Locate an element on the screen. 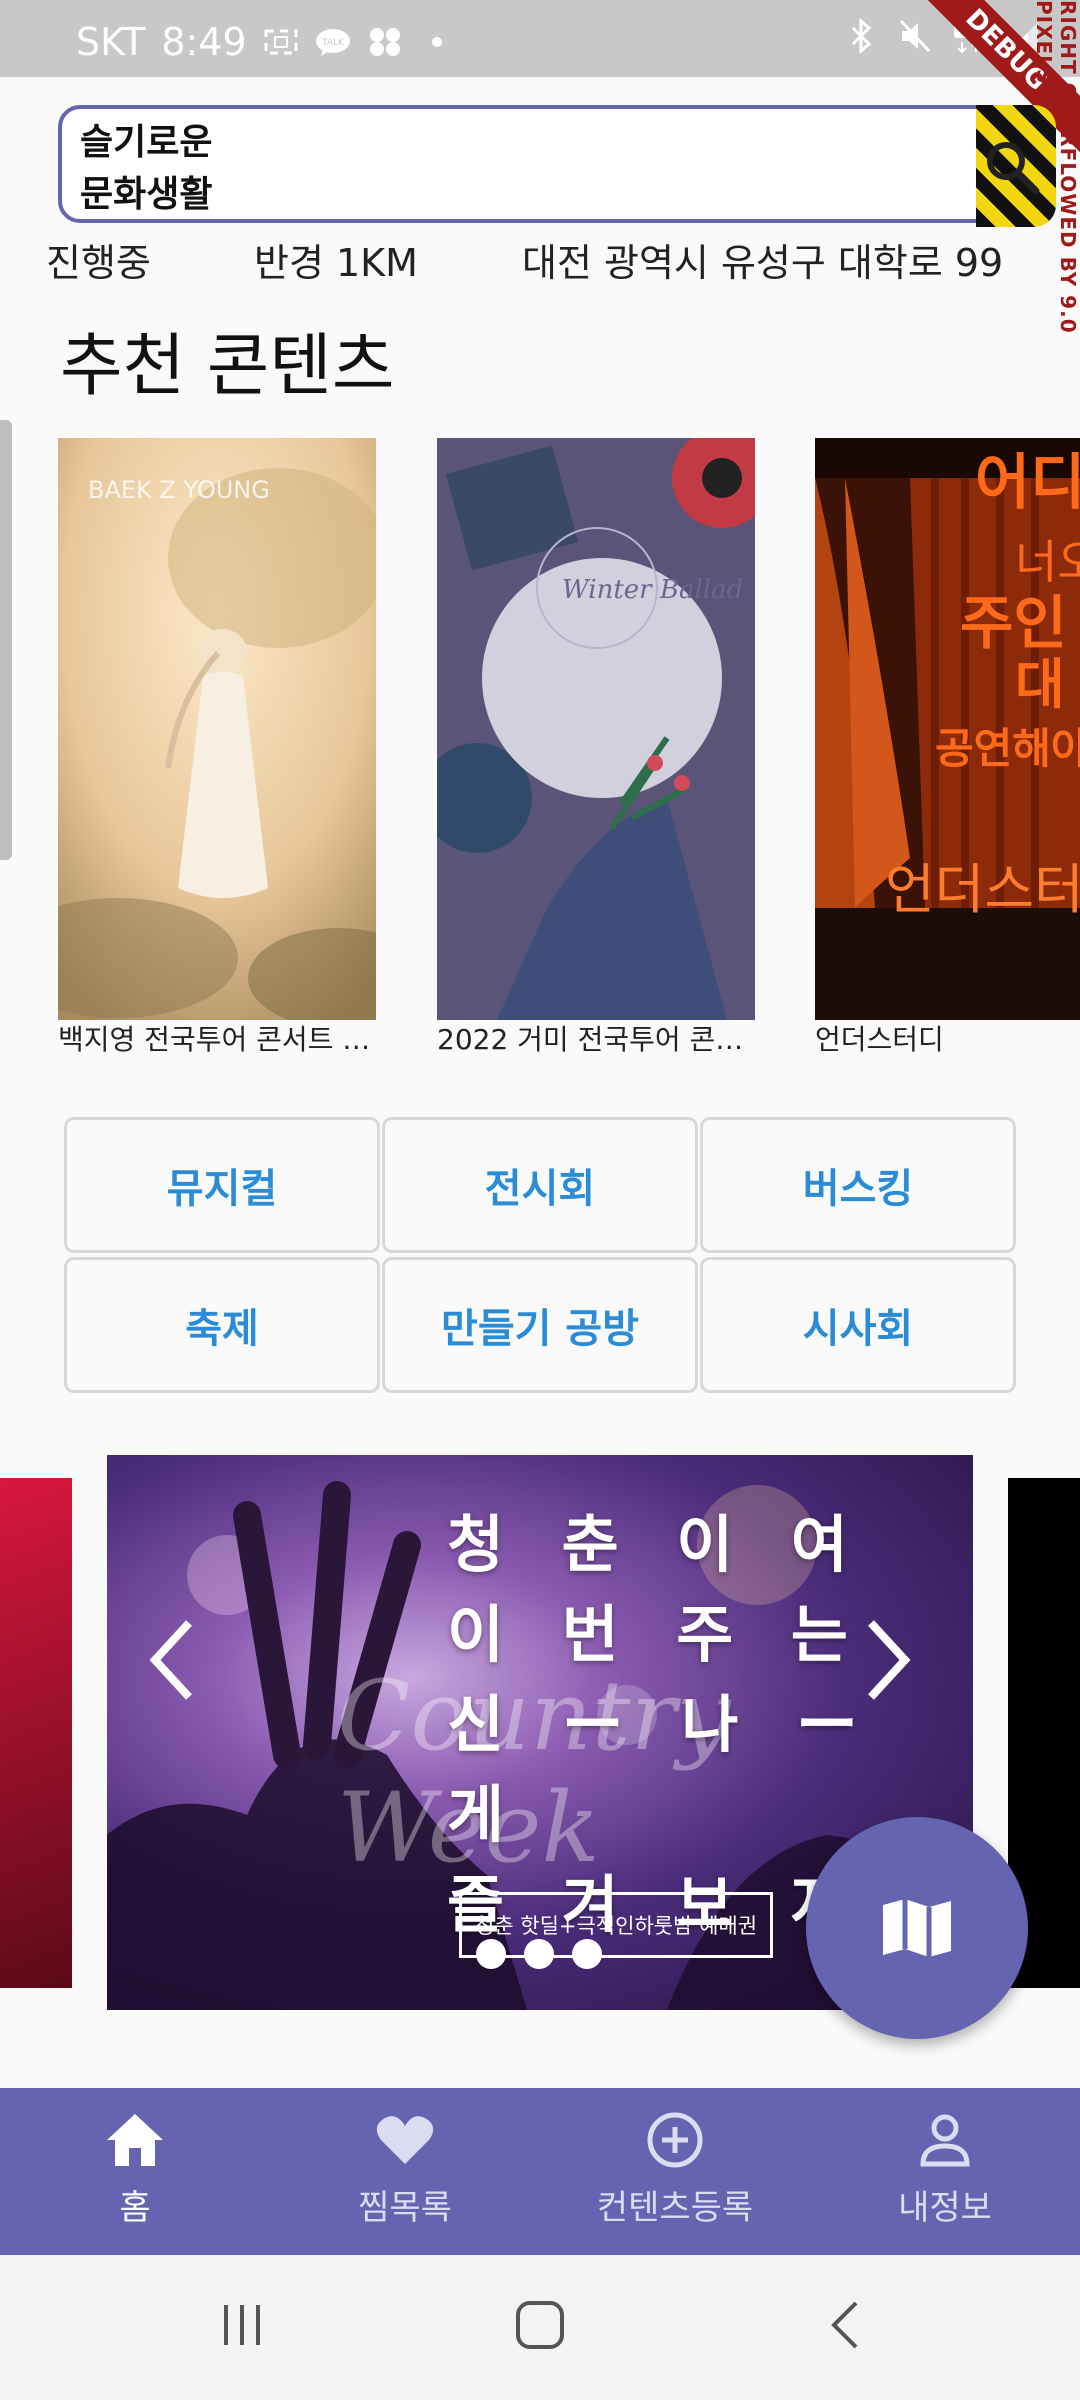 The width and height of the screenshot is (1080, 2400). map-icon is located at coordinates (917, 1928).